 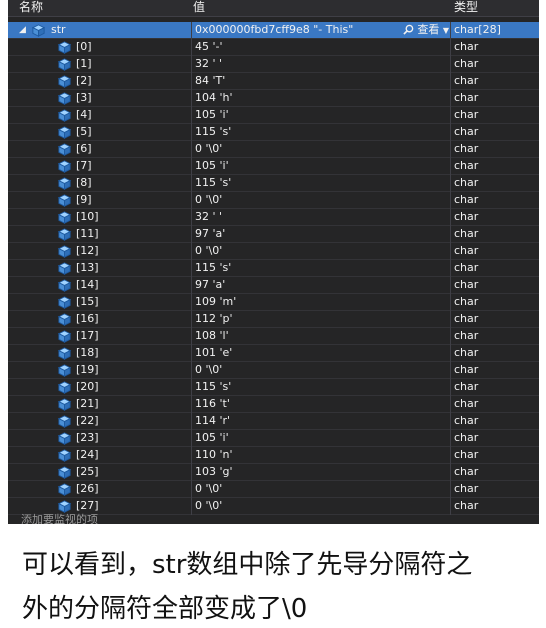 I want to click on watch-row: [13] 115 's' char, so click(x=273, y=268).